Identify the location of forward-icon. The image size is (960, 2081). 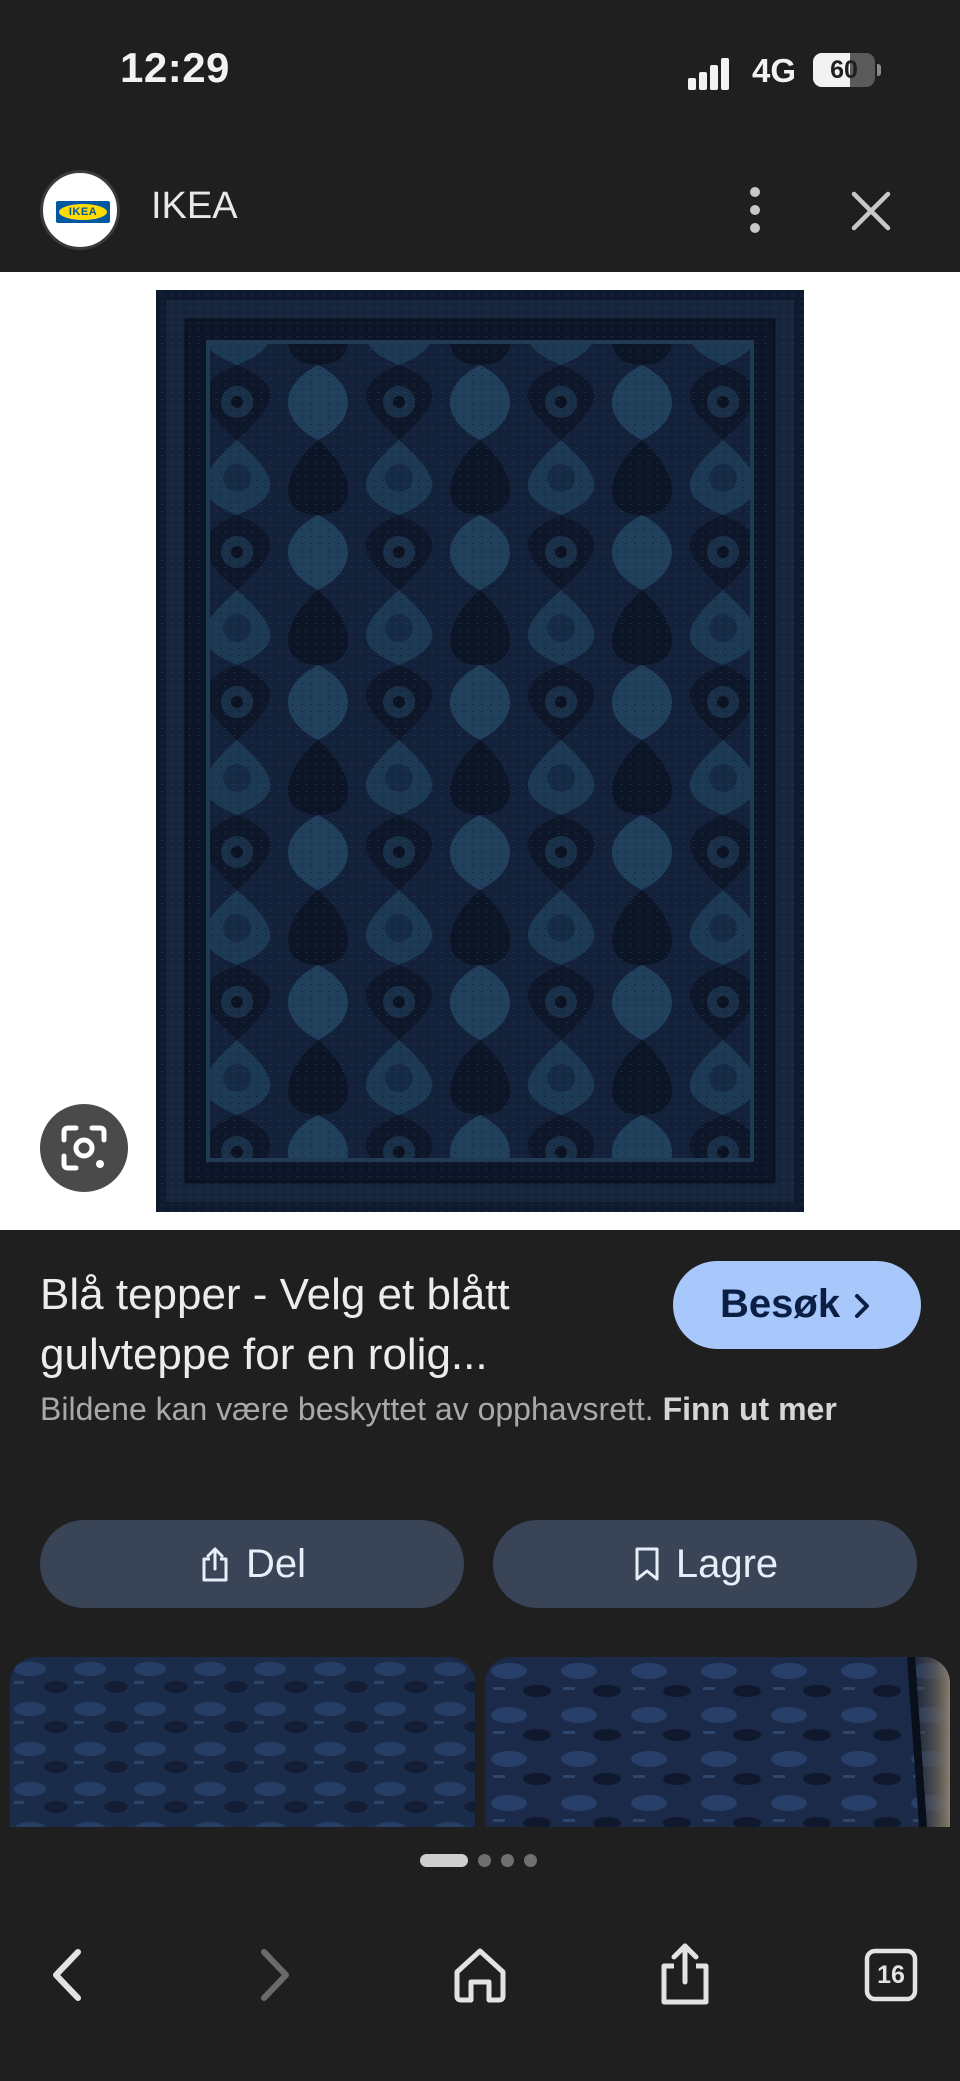
(273, 1975).